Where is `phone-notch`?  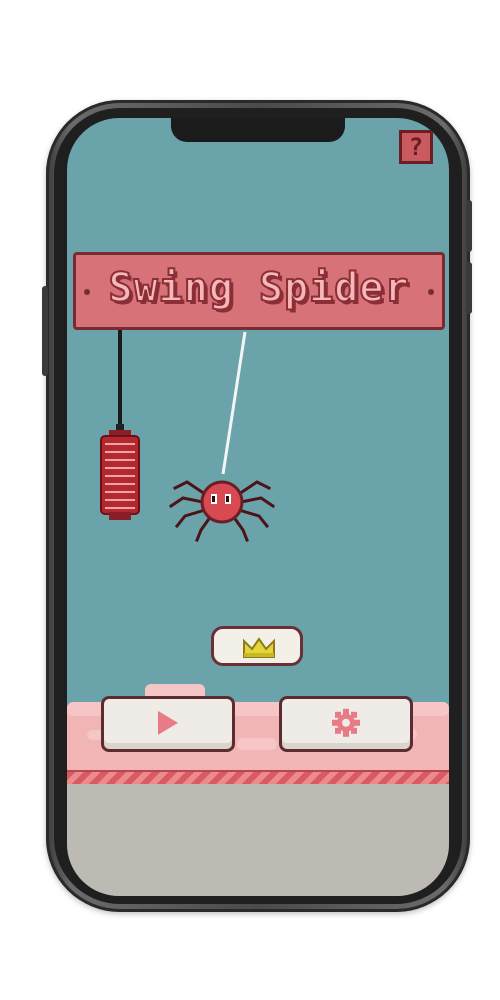
phone-notch is located at coordinates (258, 130).